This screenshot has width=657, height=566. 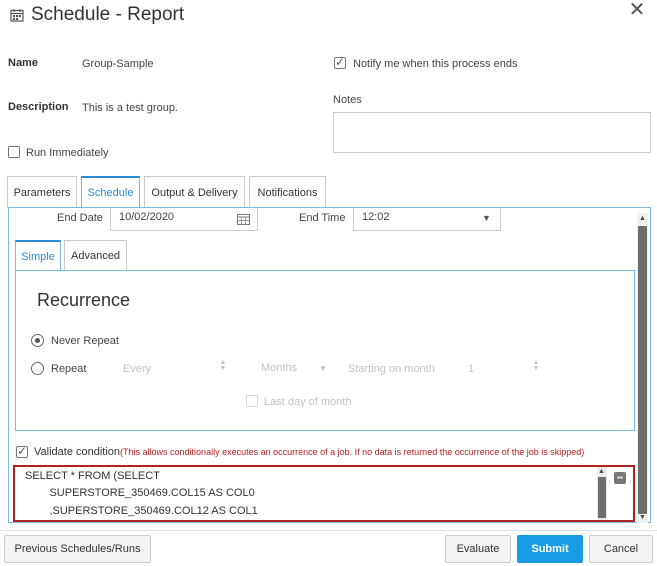 I want to click on description-value: This is a test group., so click(x=130, y=108).